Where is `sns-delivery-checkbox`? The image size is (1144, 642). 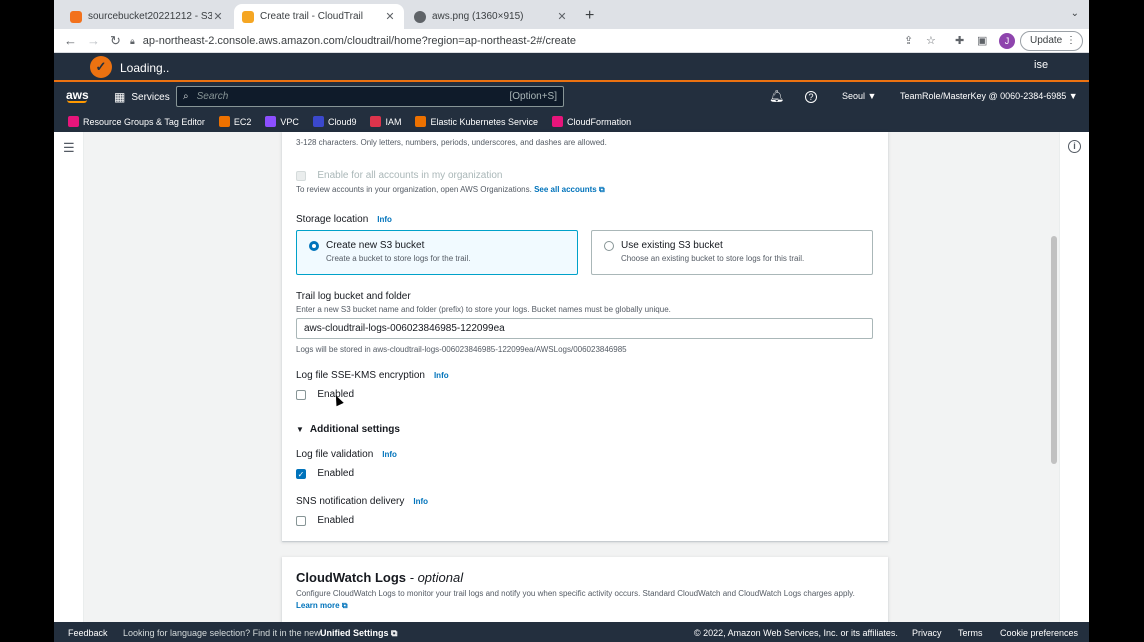 sns-delivery-checkbox is located at coordinates (301, 520).